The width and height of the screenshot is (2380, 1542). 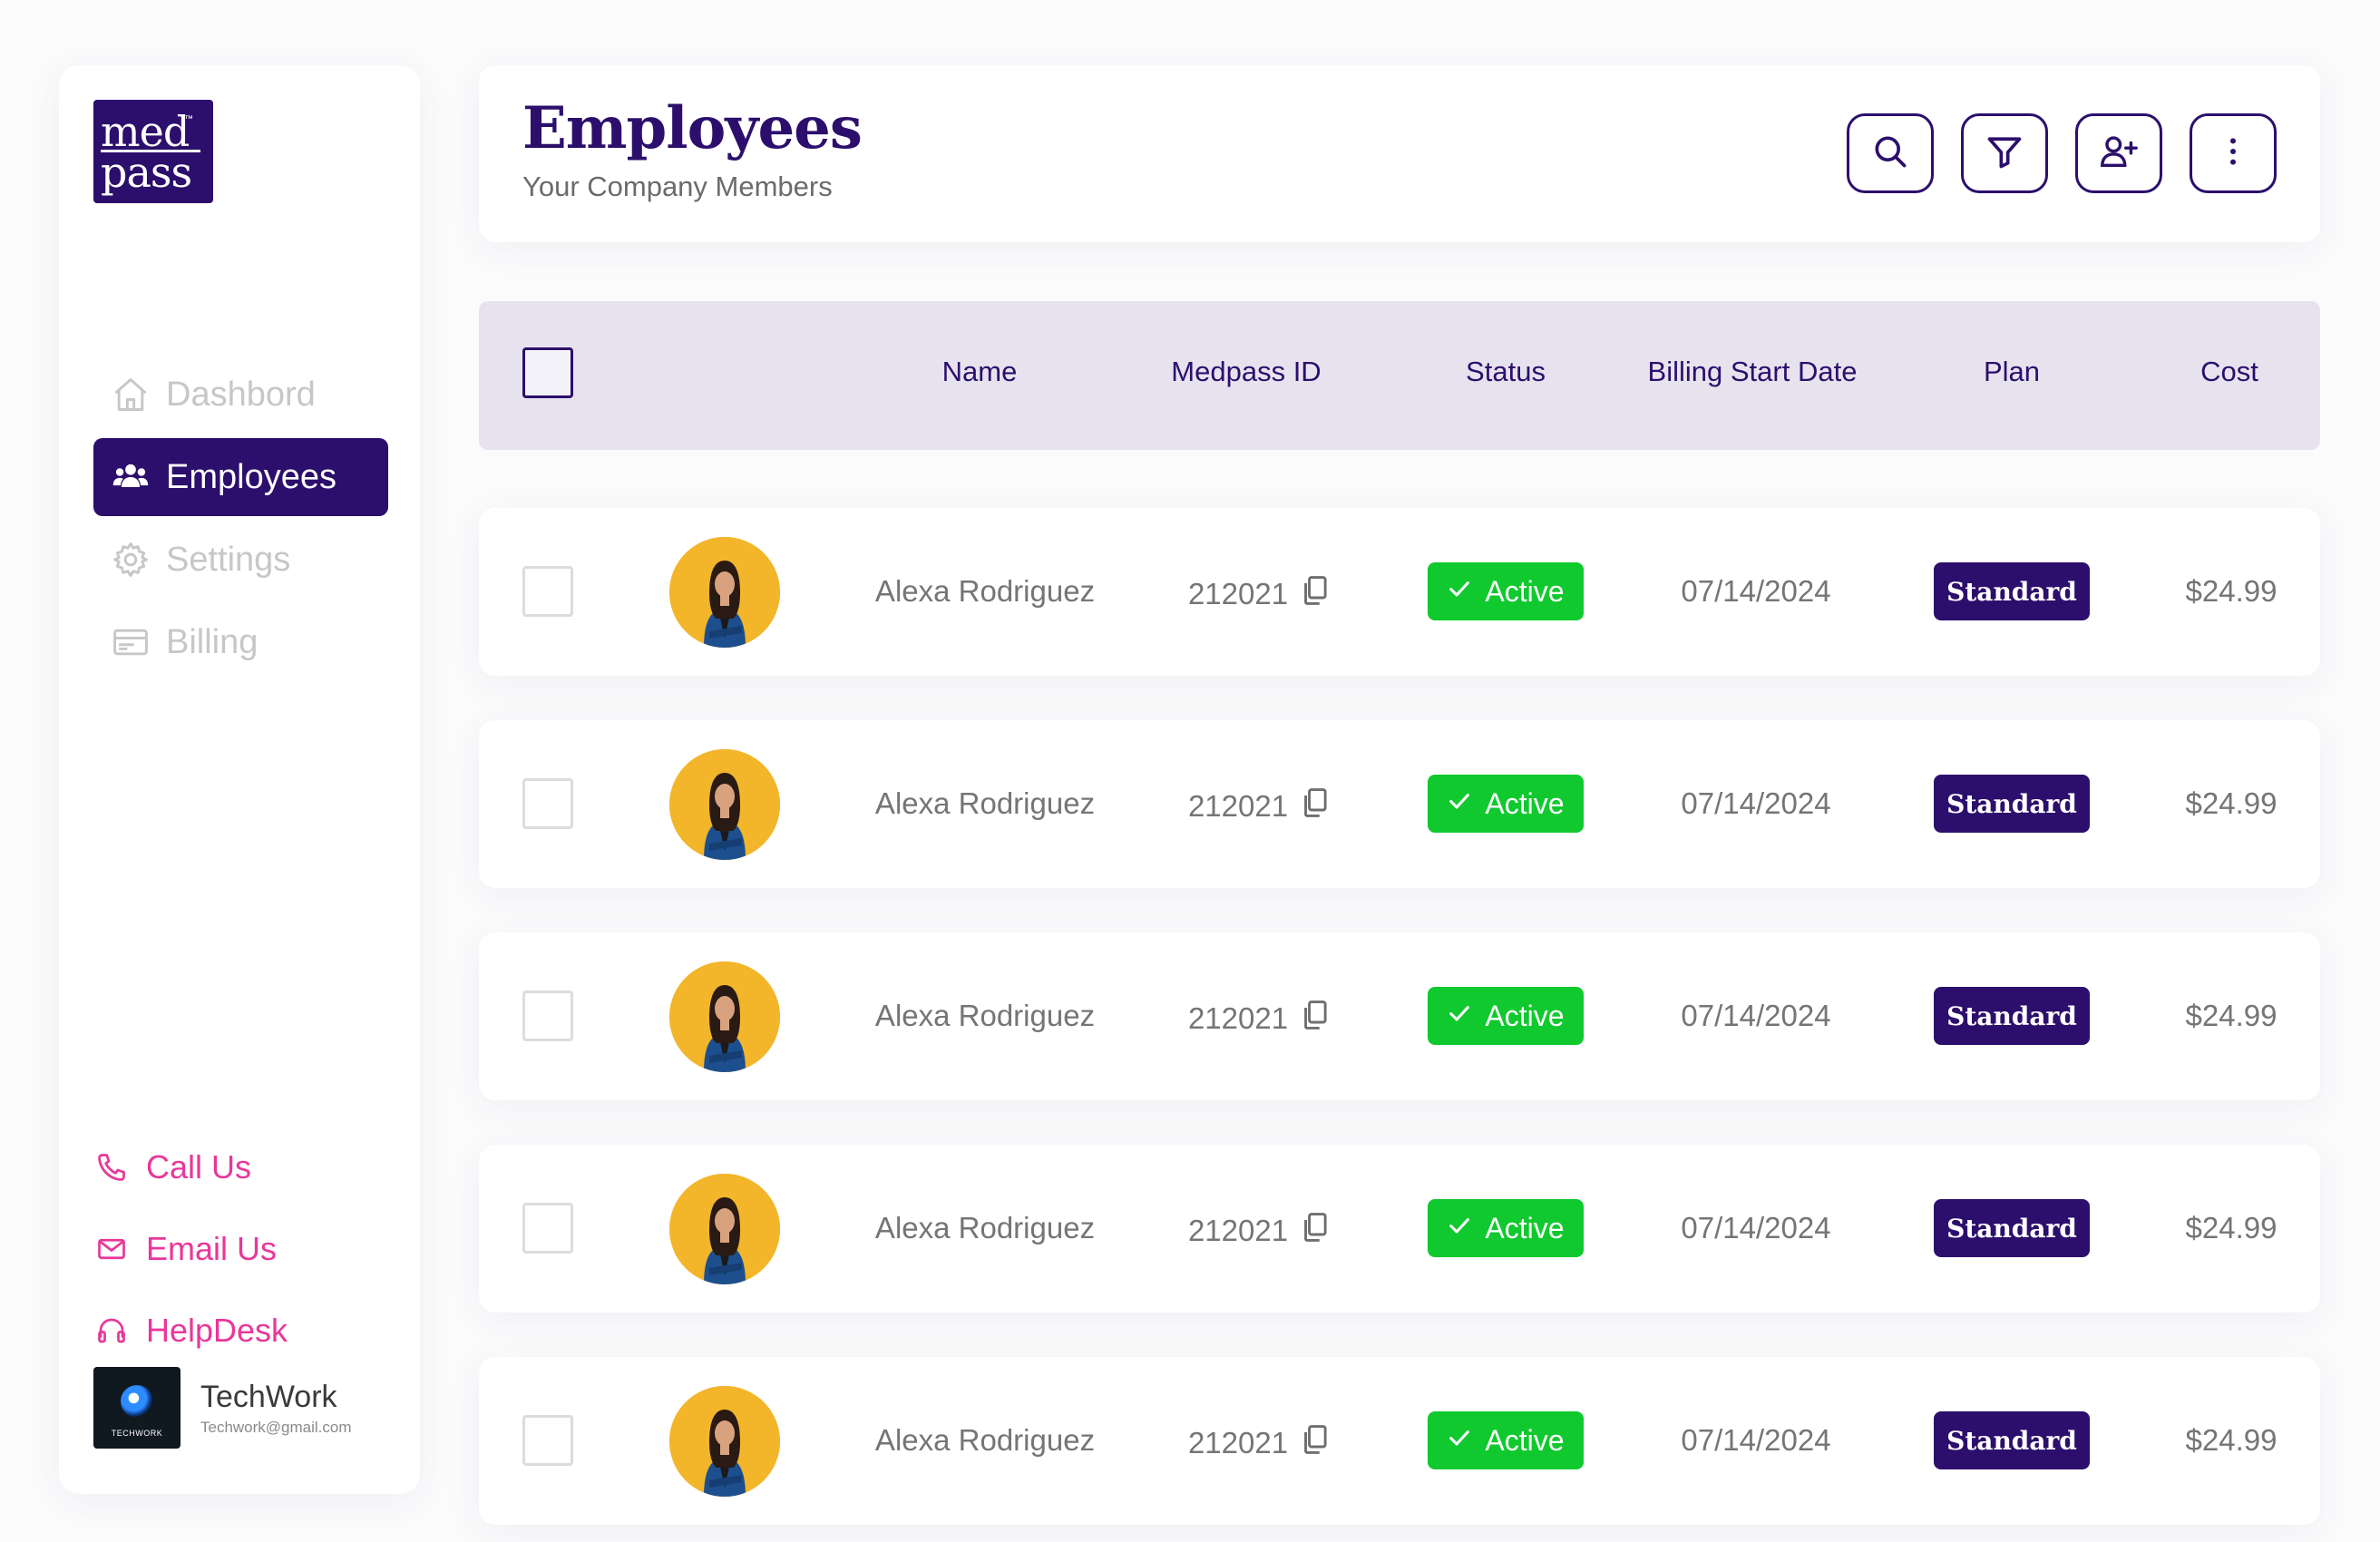 I want to click on sidebar-item-label: Employees, so click(x=251, y=476).